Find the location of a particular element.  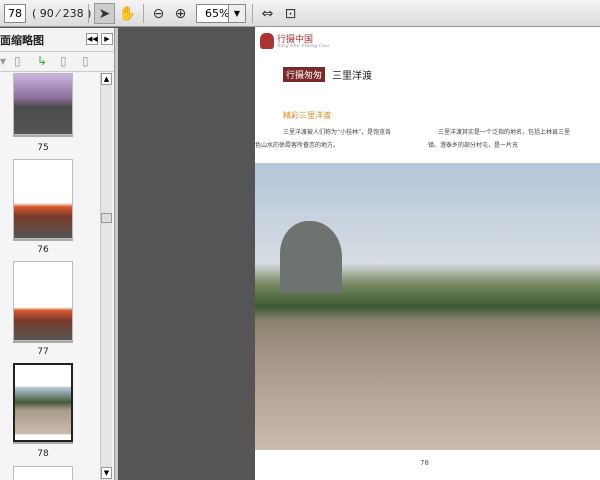

zoom-out-icon: ⊖ is located at coordinates (158, 13).